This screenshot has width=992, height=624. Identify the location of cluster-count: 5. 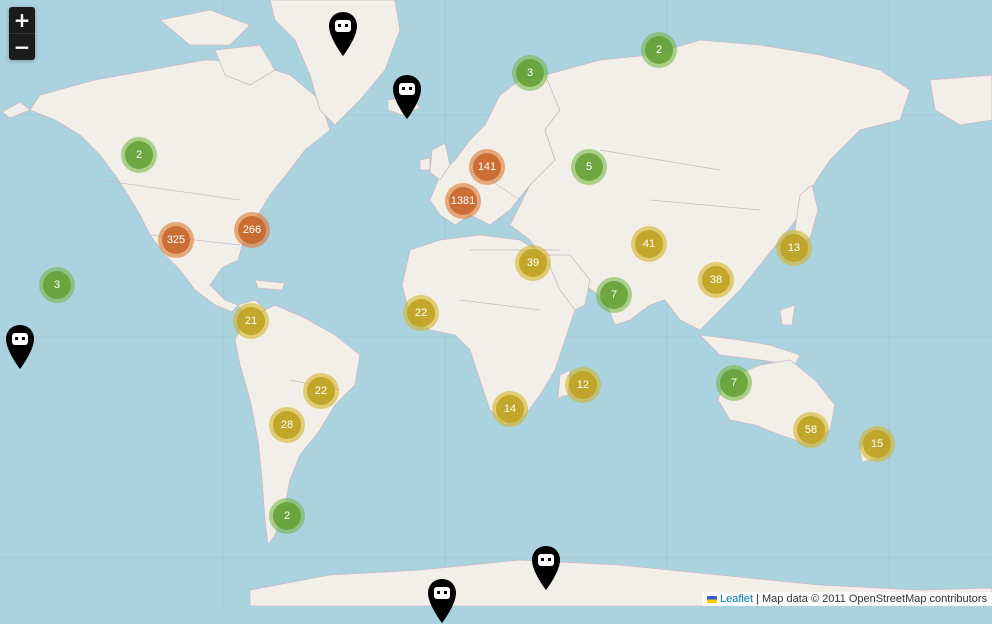
(589, 167).